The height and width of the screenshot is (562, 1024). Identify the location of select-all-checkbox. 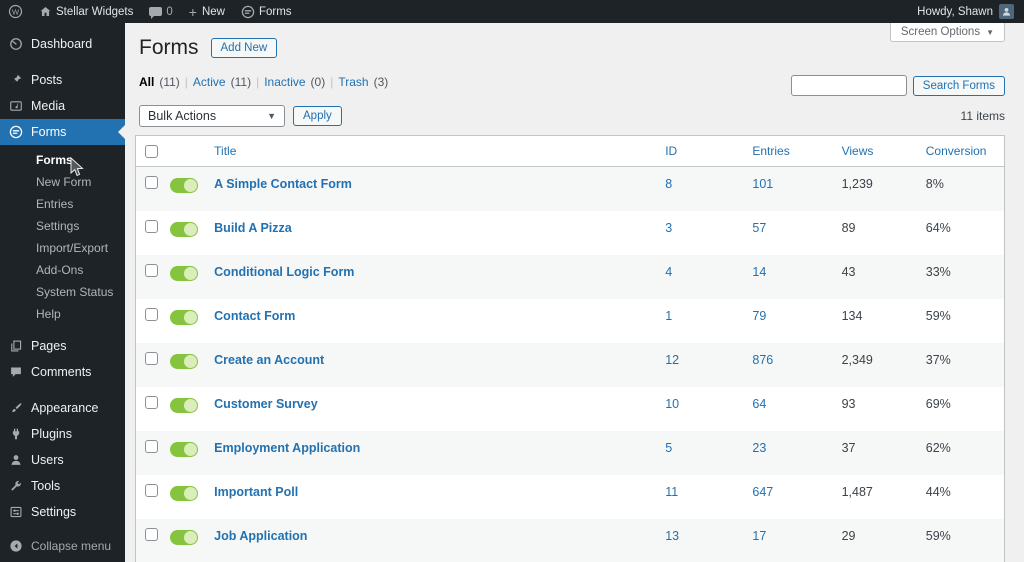
(151, 151).